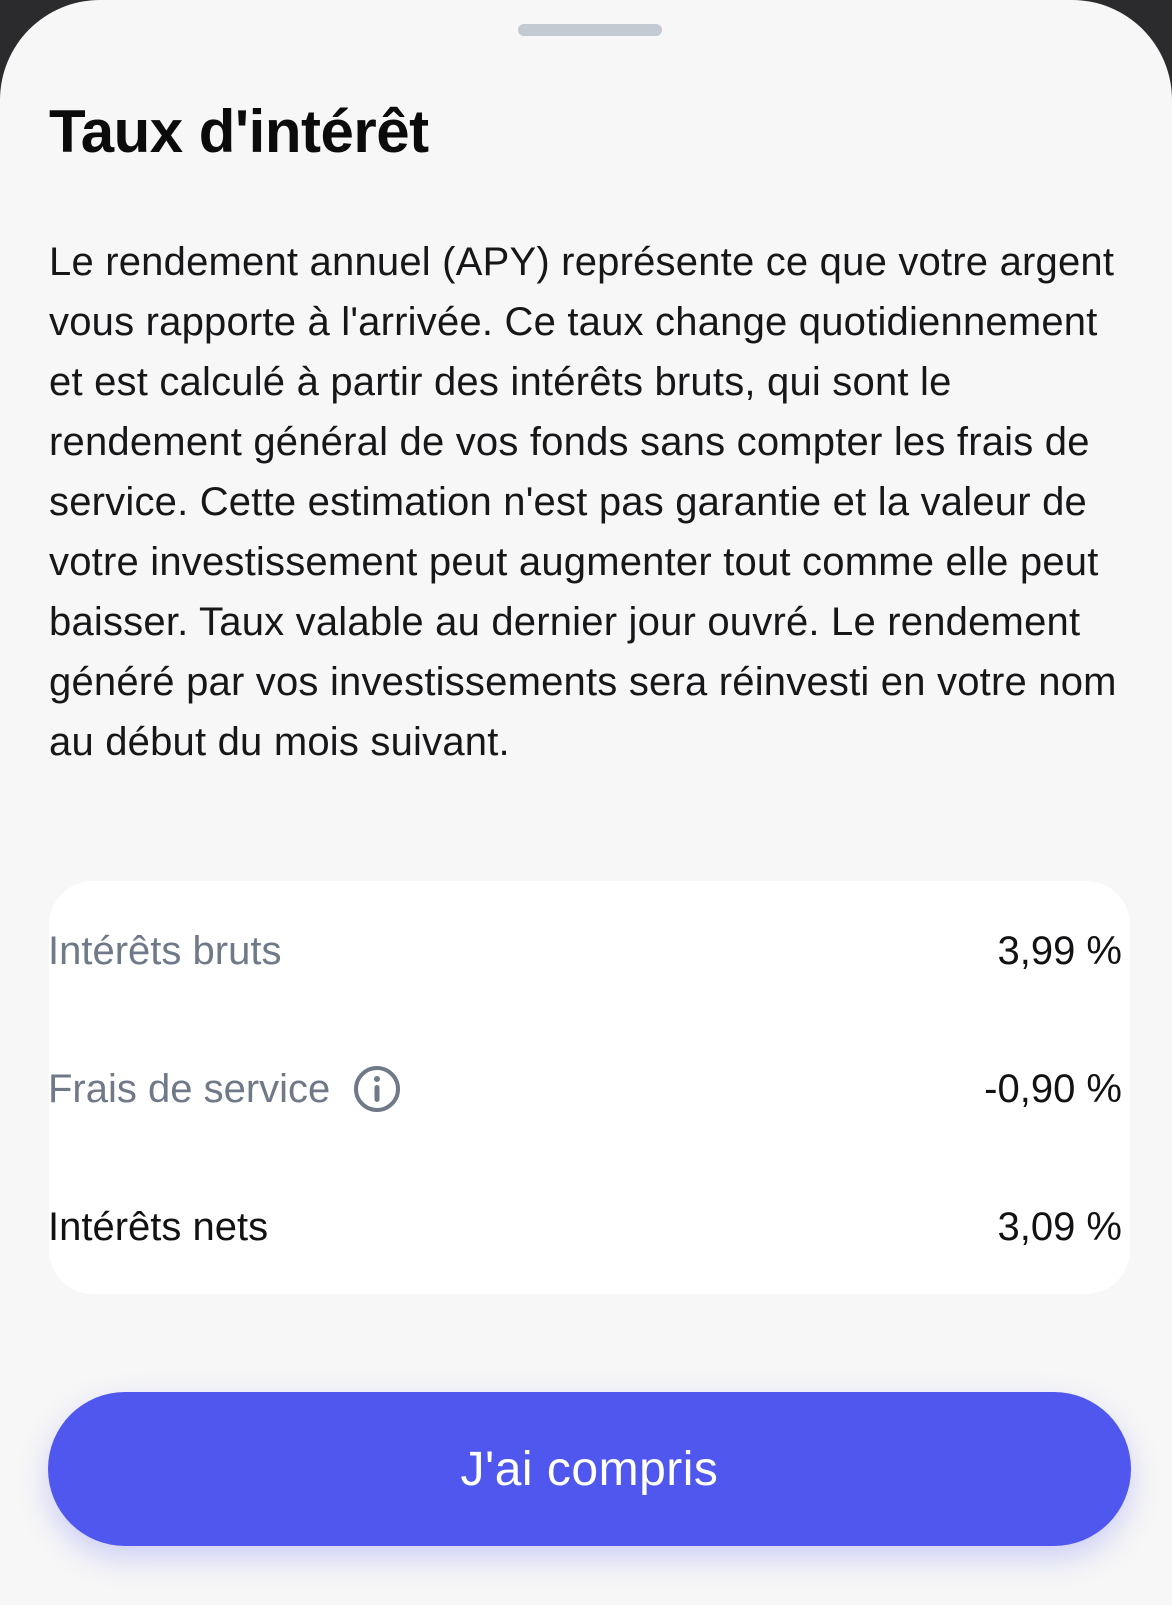 The width and height of the screenshot is (1172, 1605). What do you see at coordinates (189, 1088) in the screenshot?
I see `service-fee-label: Frais de service` at bounding box center [189, 1088].